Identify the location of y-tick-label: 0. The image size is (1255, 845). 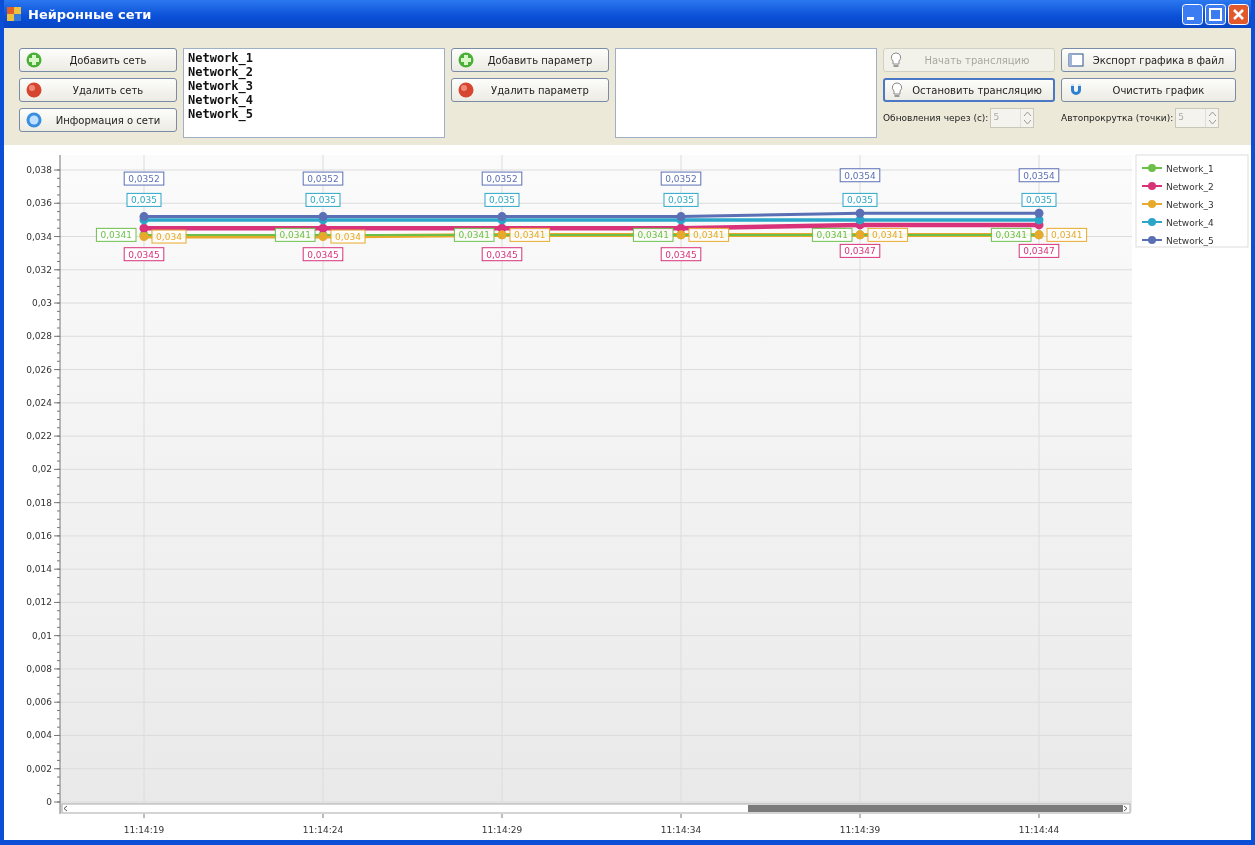
(49, 802).